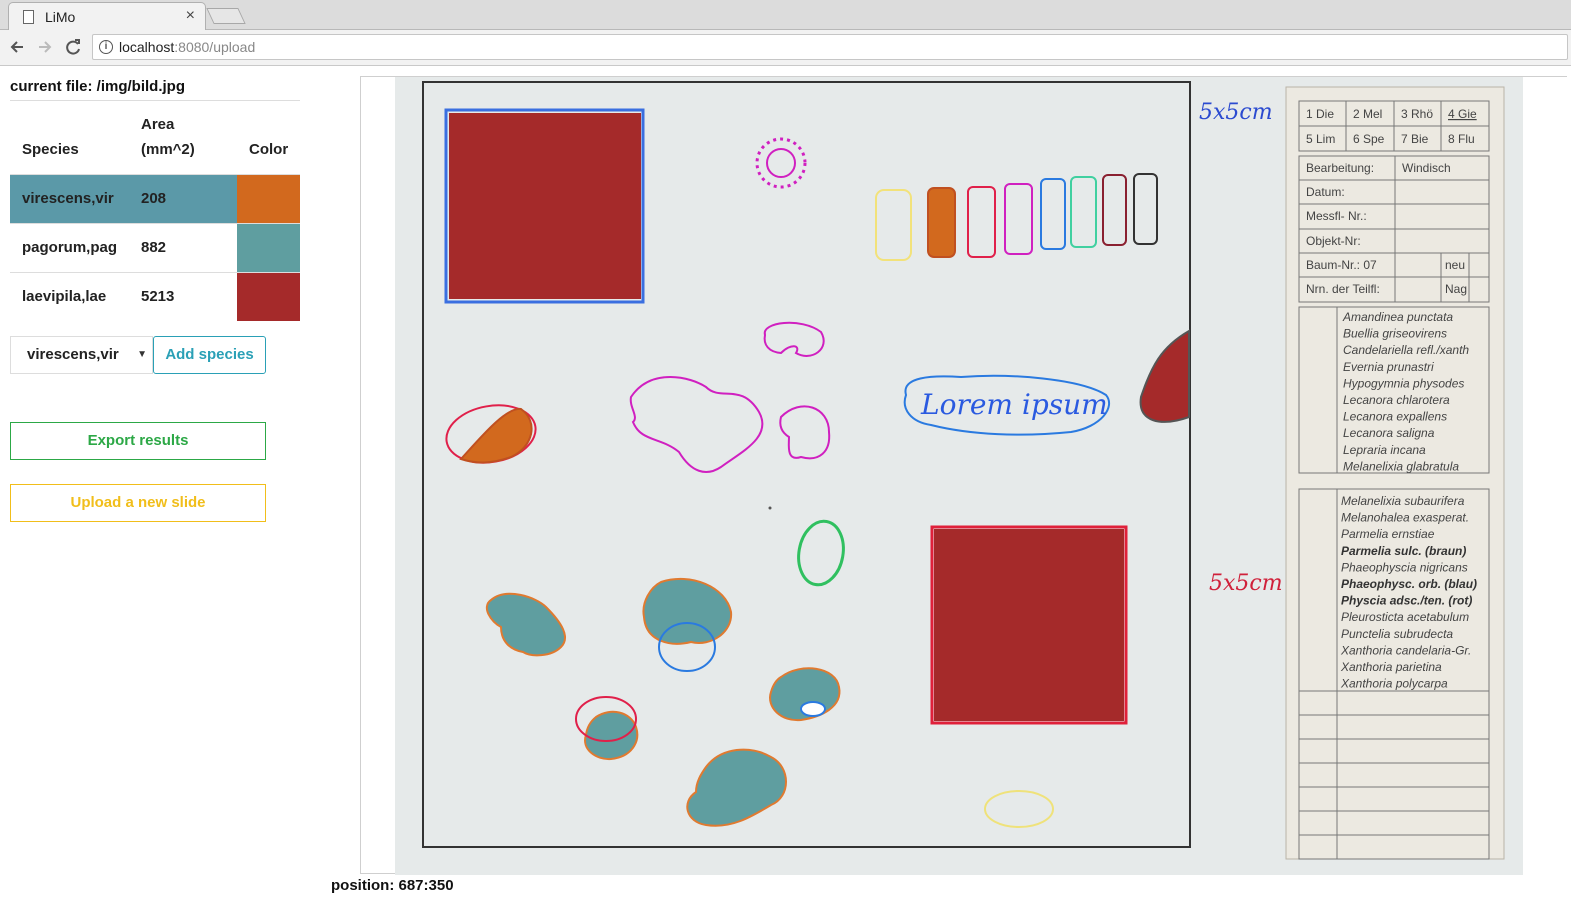  What do you see at coordinates (226, 16) in the screenshot?
I see `new-tab-button` at bounding box center [226, 16].